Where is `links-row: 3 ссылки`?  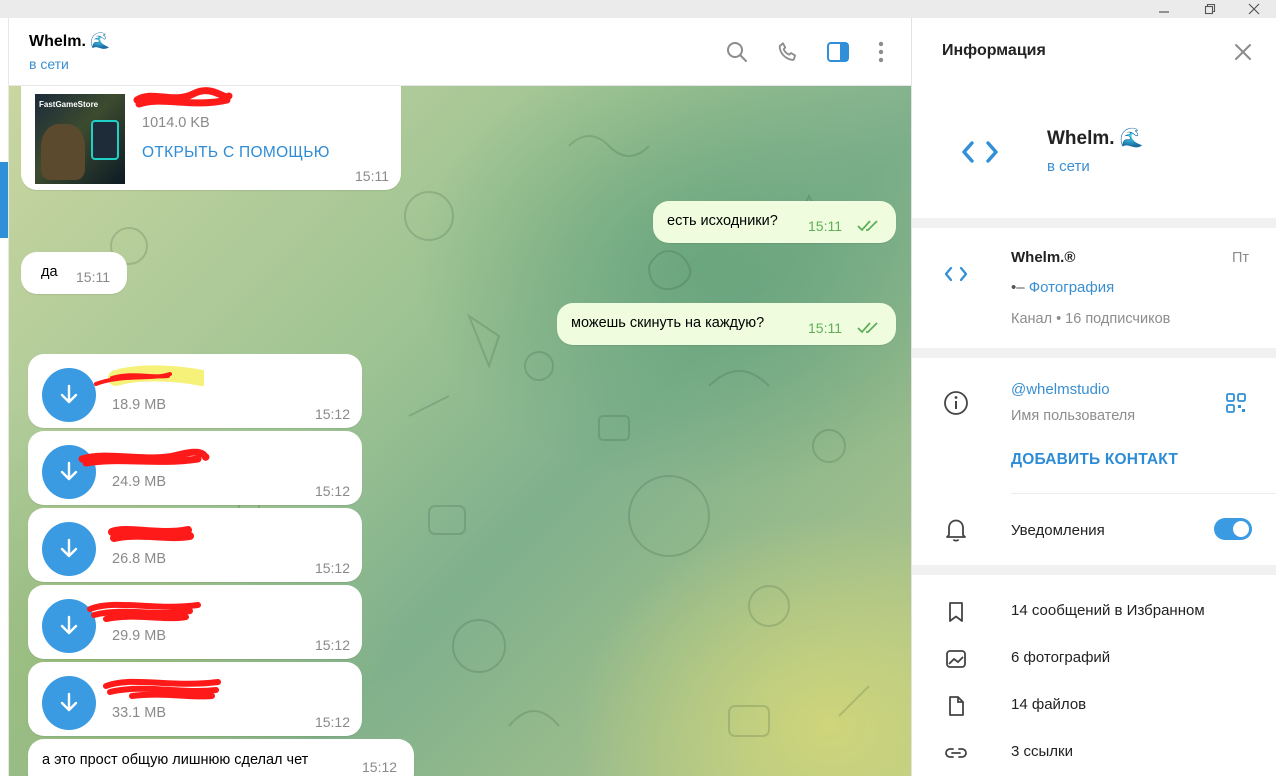 links-row: 3 ссылки is located at coordinates (1094, 752).